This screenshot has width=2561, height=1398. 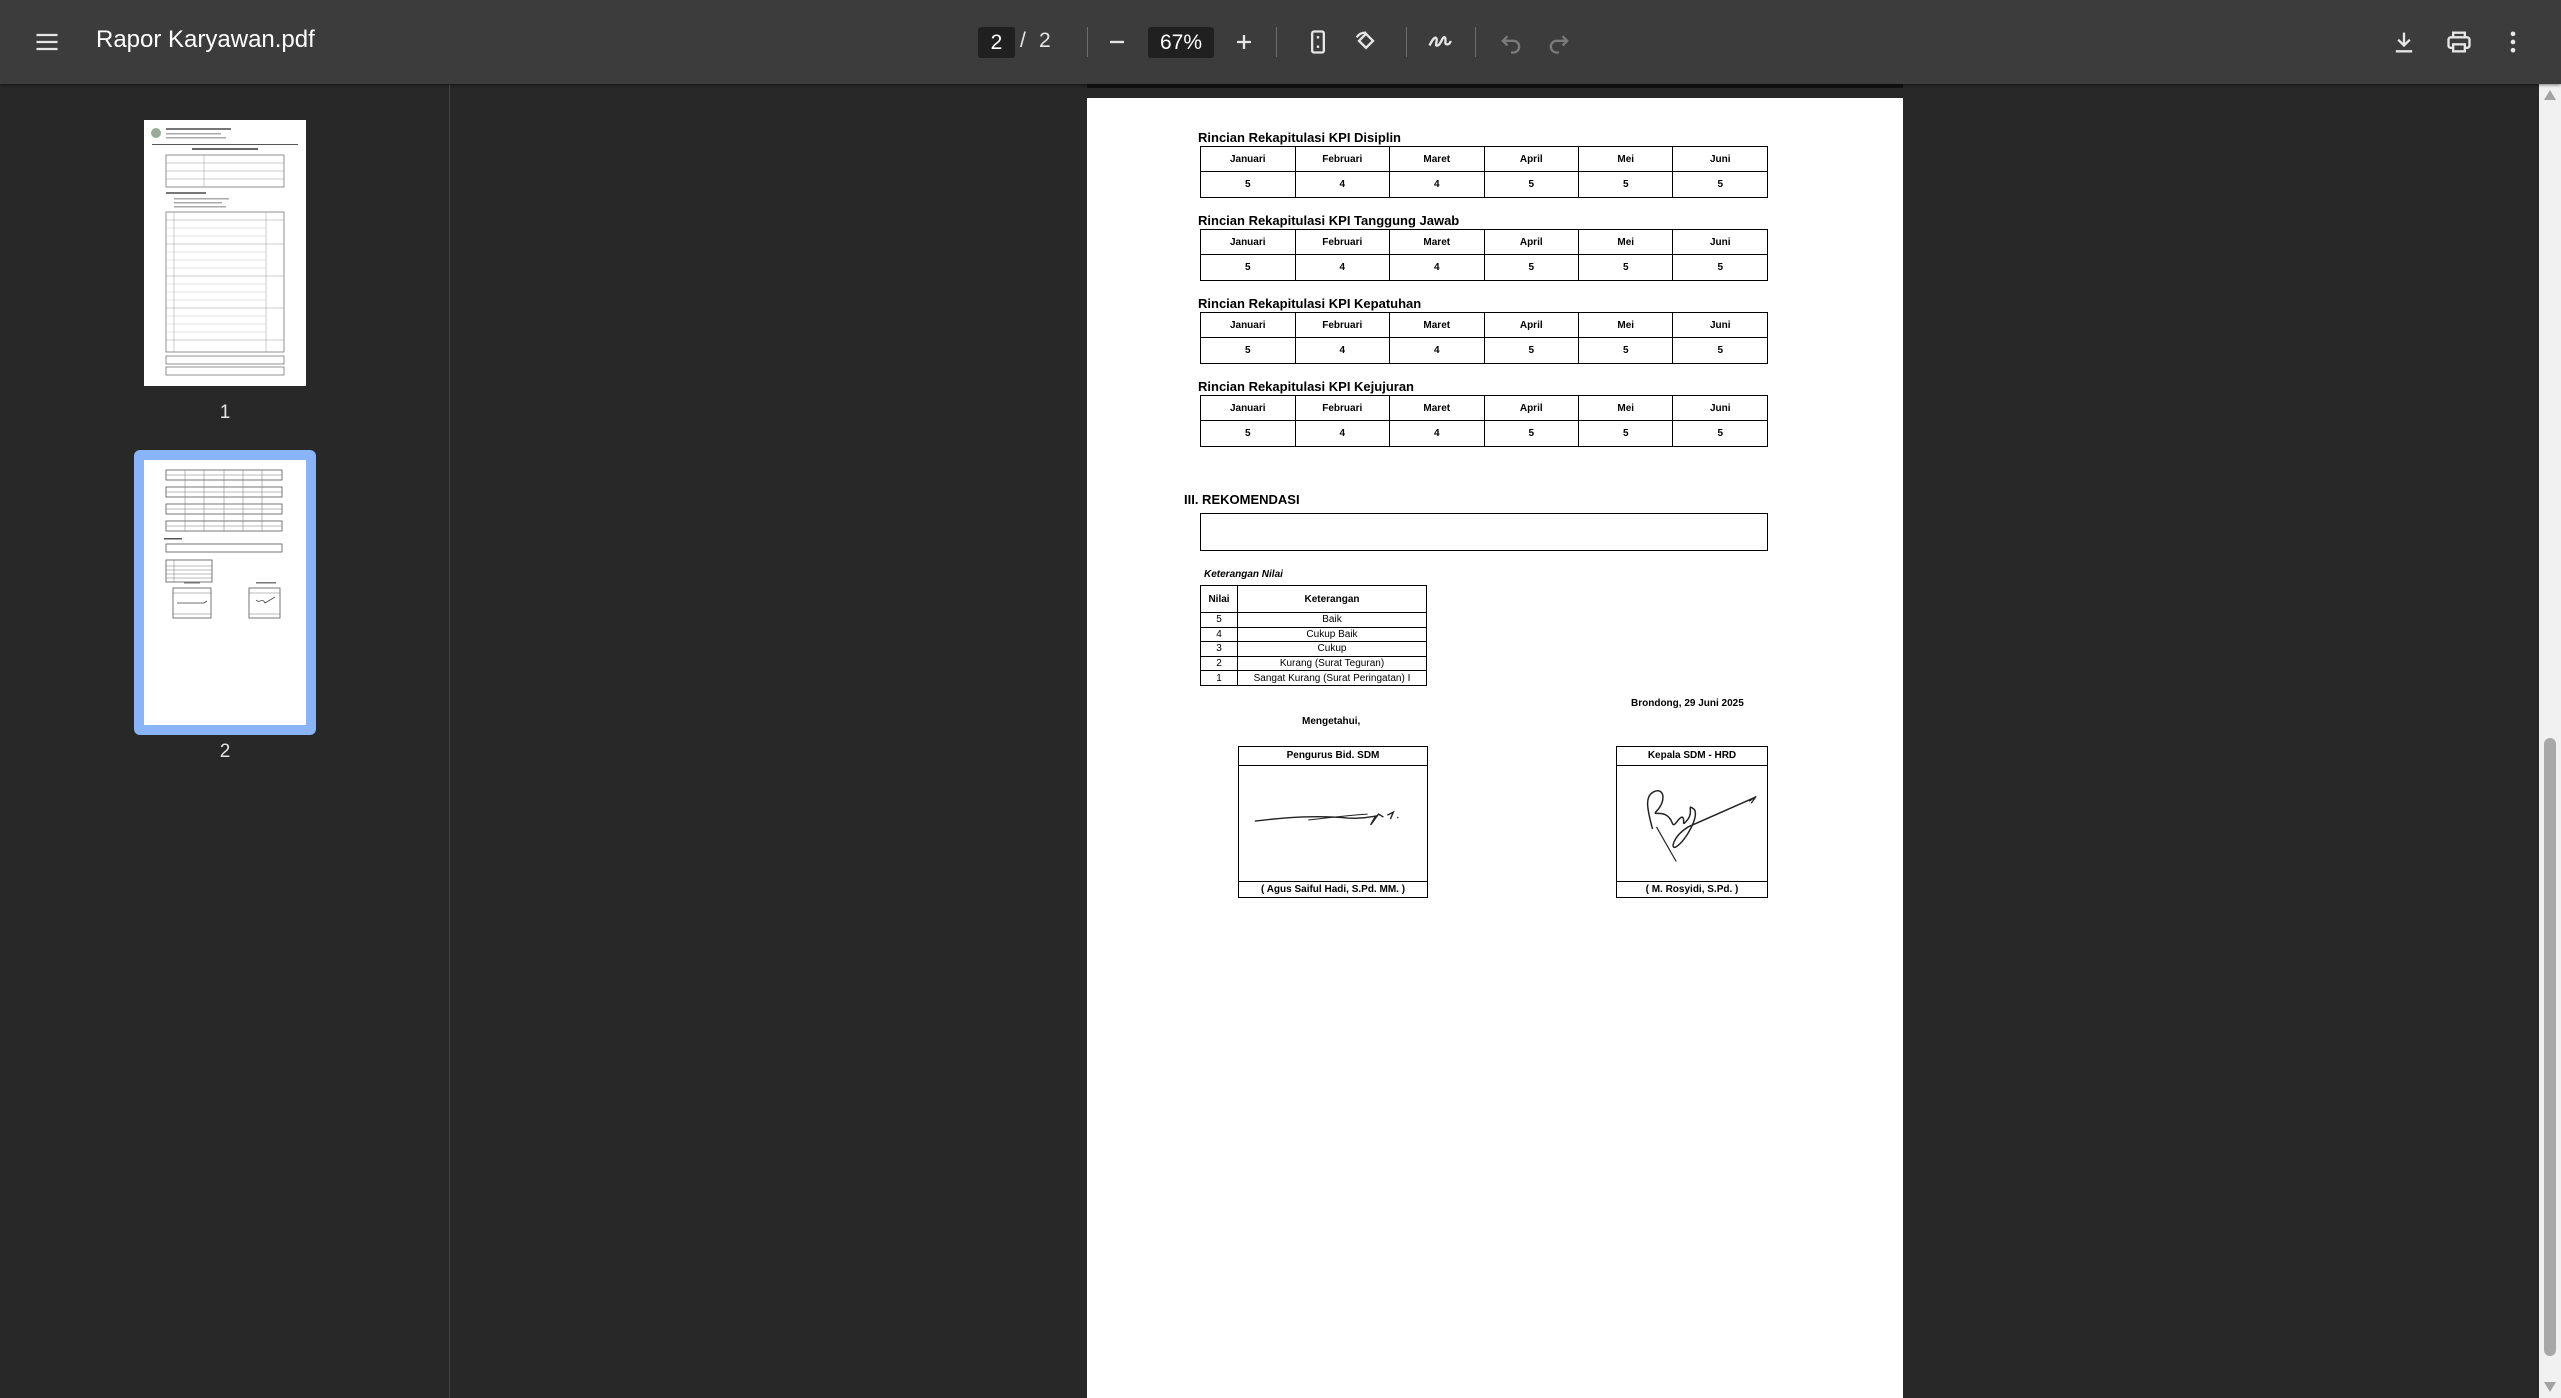 What do you see at coordinates (1045, 40) in the screenshot?
I see `page-total: 2` at bounding box center [1045, 40].